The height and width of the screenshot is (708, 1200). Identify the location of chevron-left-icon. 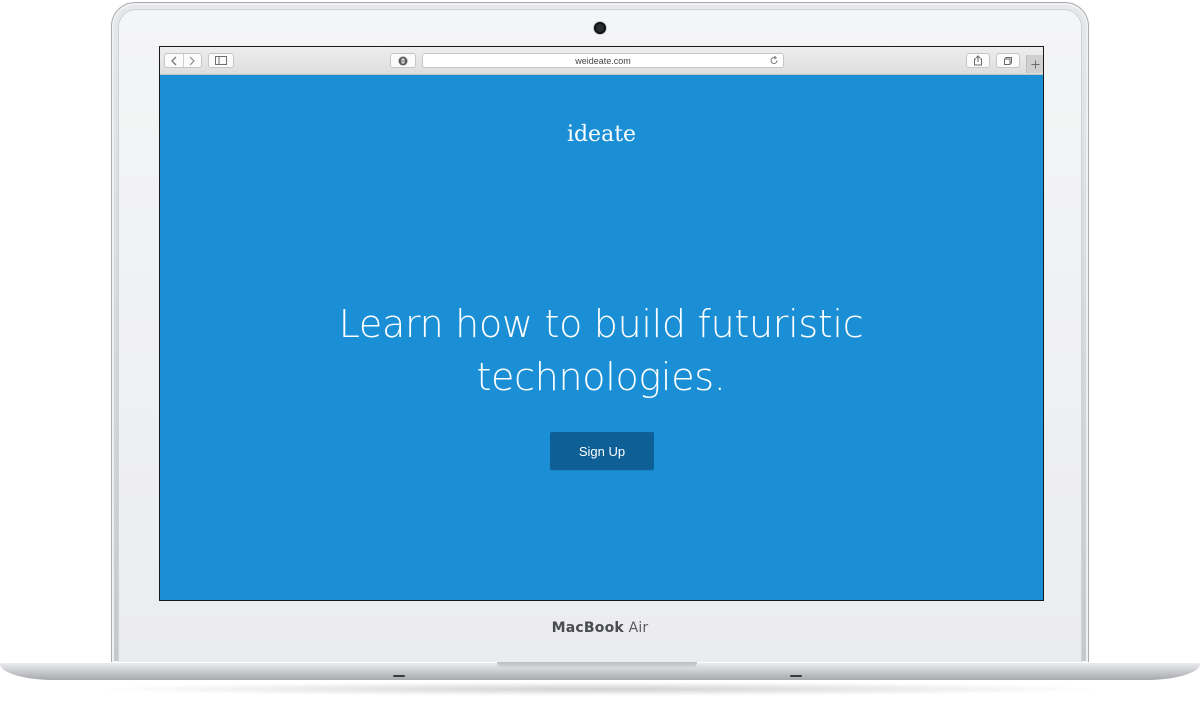
(173, 60).